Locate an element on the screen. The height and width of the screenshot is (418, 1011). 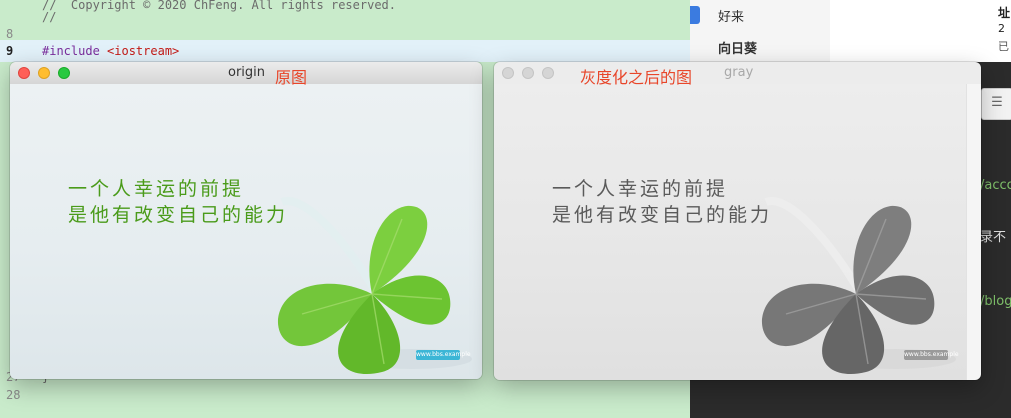
scrollbar is located at coordinates (973, 232).